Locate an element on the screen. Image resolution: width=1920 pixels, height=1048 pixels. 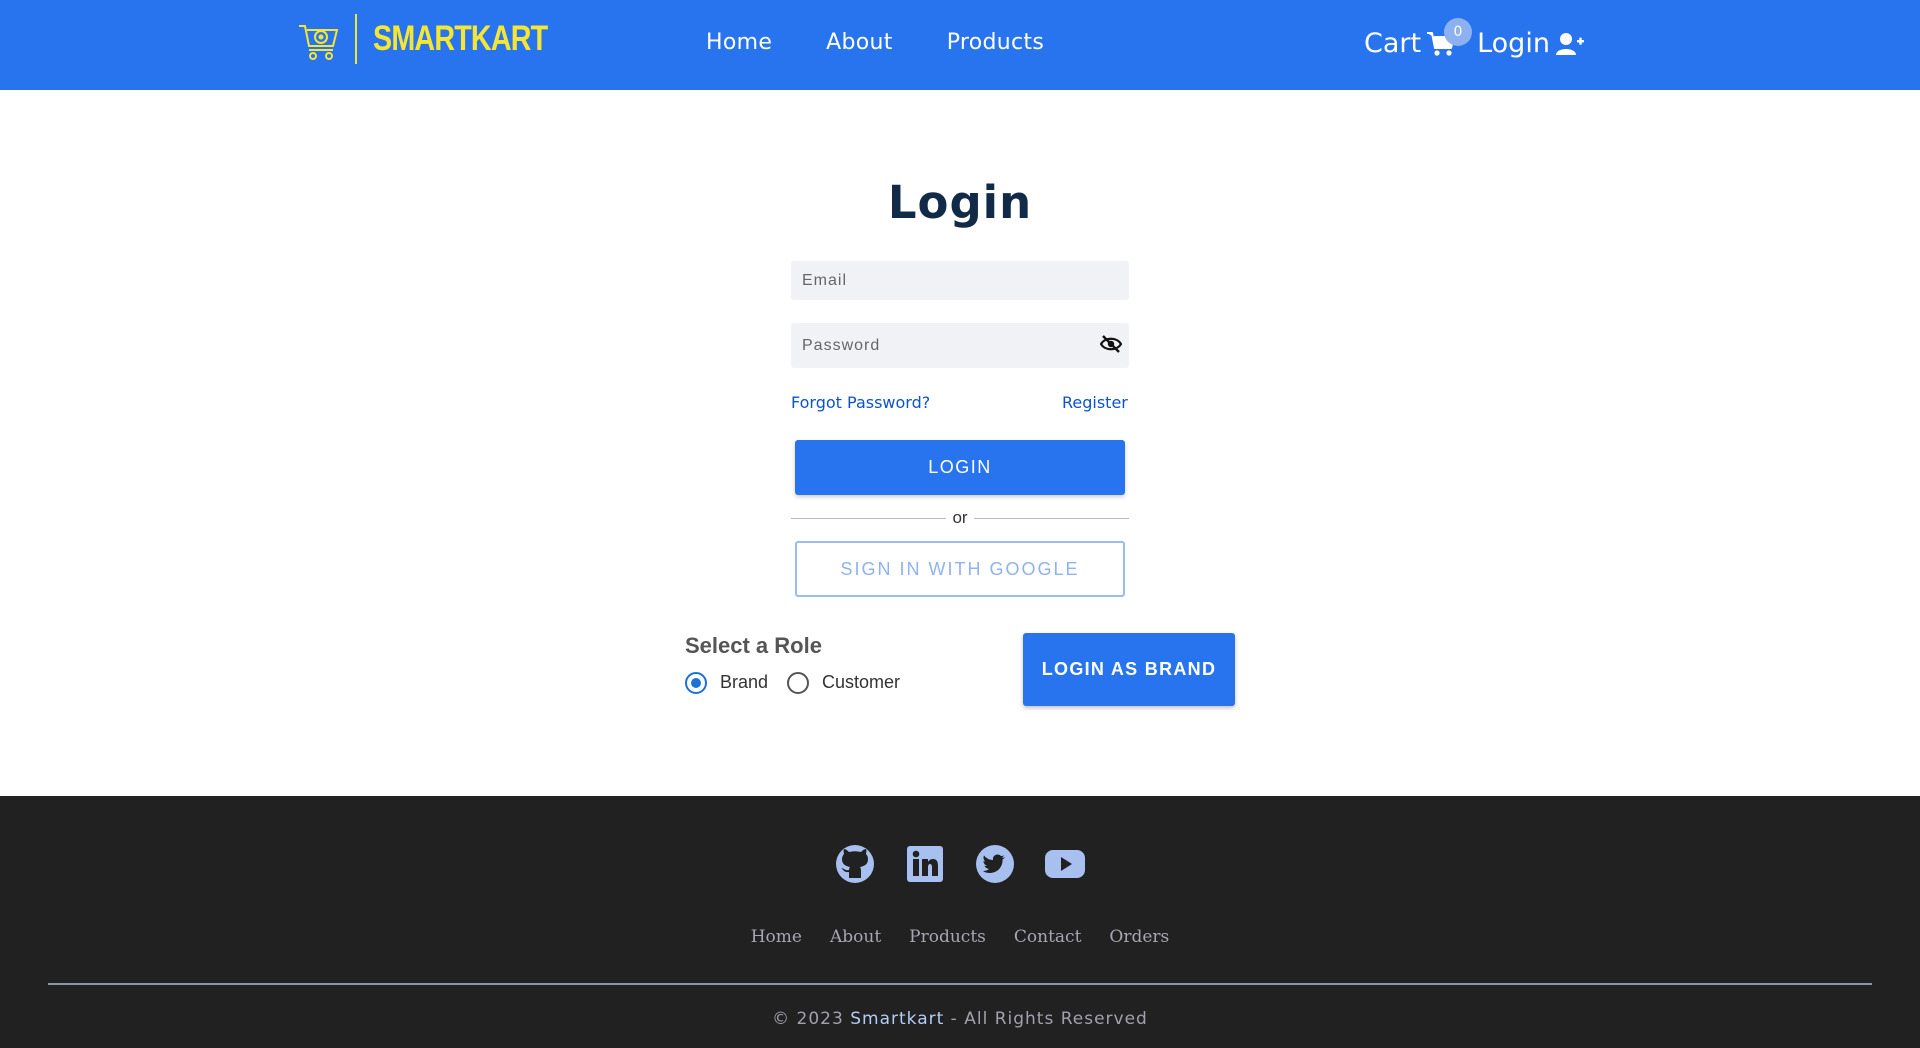
cart-link: Cart 0 is located at coordinates (1418, 38).